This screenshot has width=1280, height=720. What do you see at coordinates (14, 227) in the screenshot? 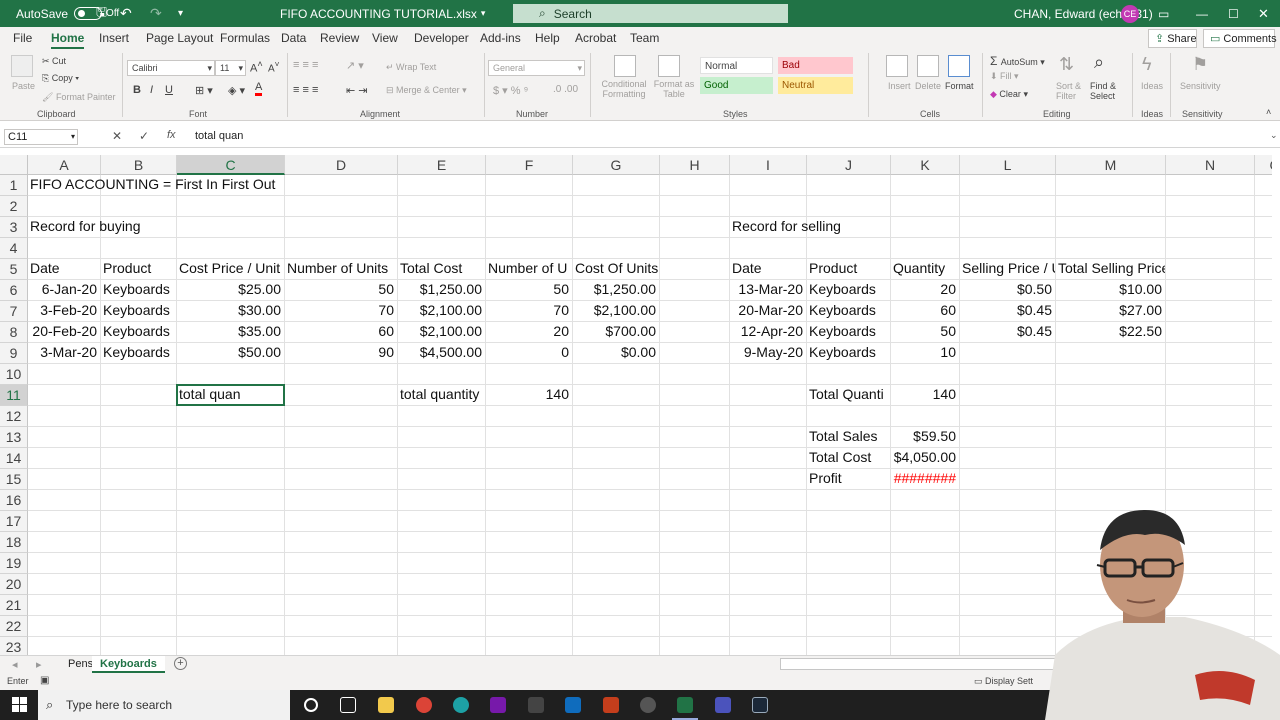
I see `row-header-3: 3` at bounding box center [14, 227].